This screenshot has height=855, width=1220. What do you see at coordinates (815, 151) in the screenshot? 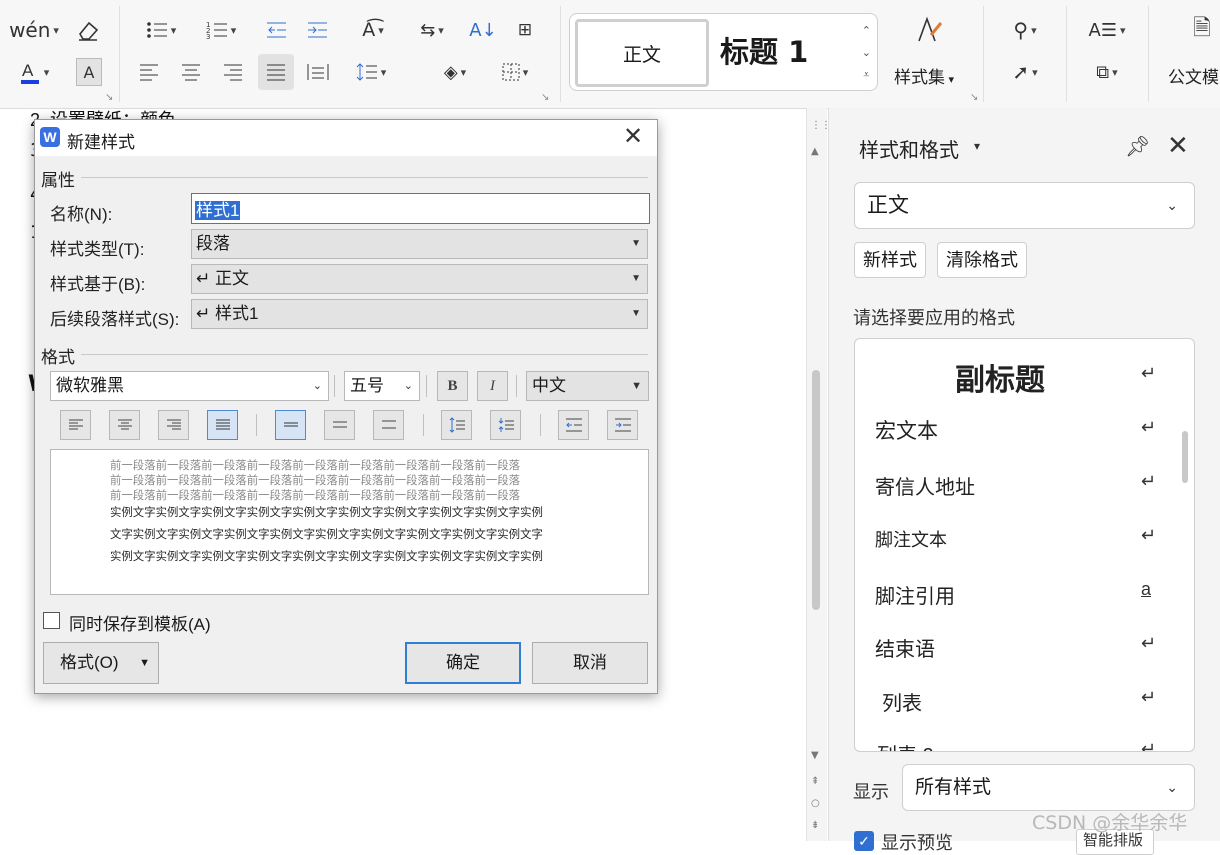
I see `scroll-up-icon: ▲` at bounding box center [815, 151].